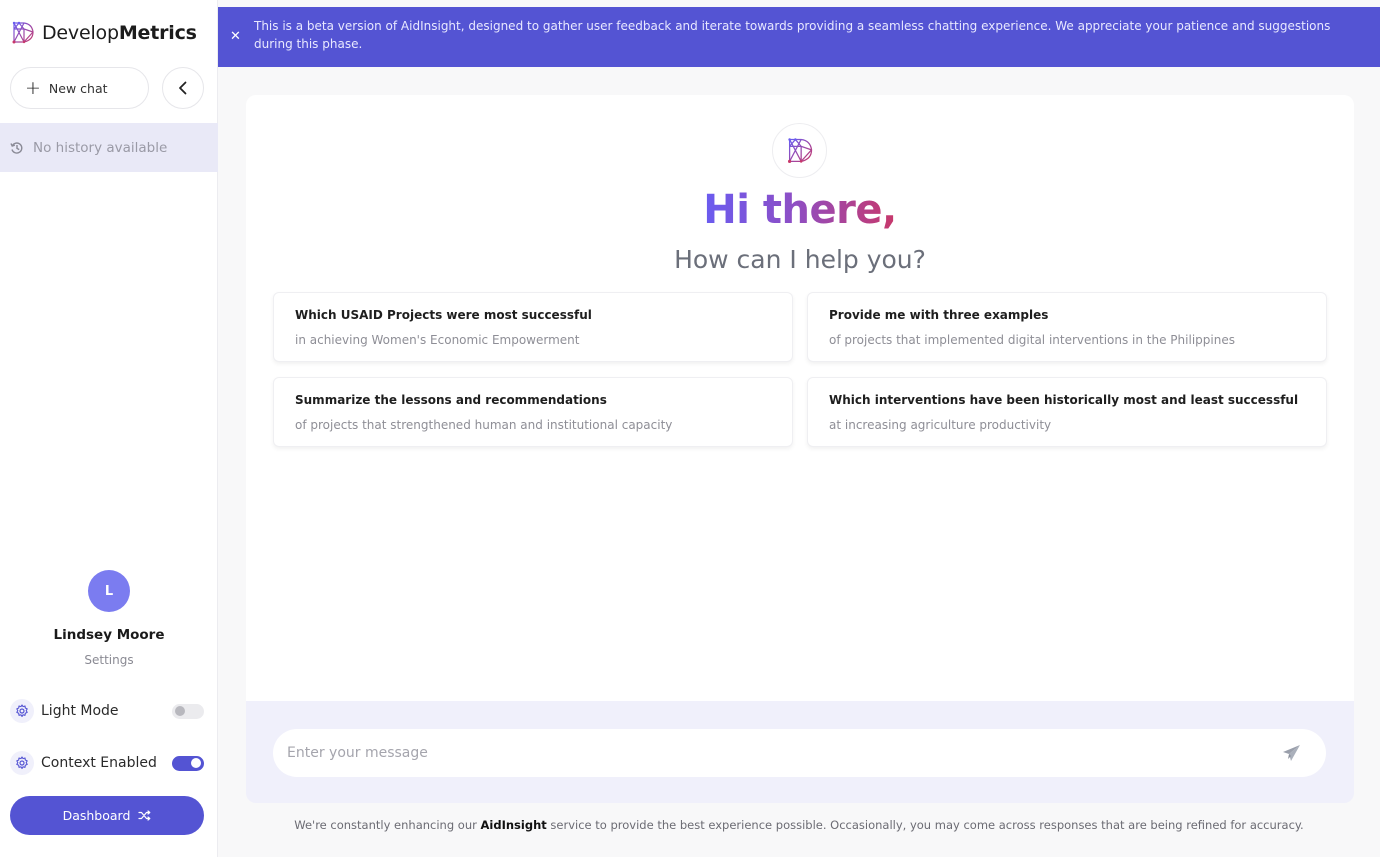 The image size is (1380, 857). I want to click on avatar: L, so click(109, 591).